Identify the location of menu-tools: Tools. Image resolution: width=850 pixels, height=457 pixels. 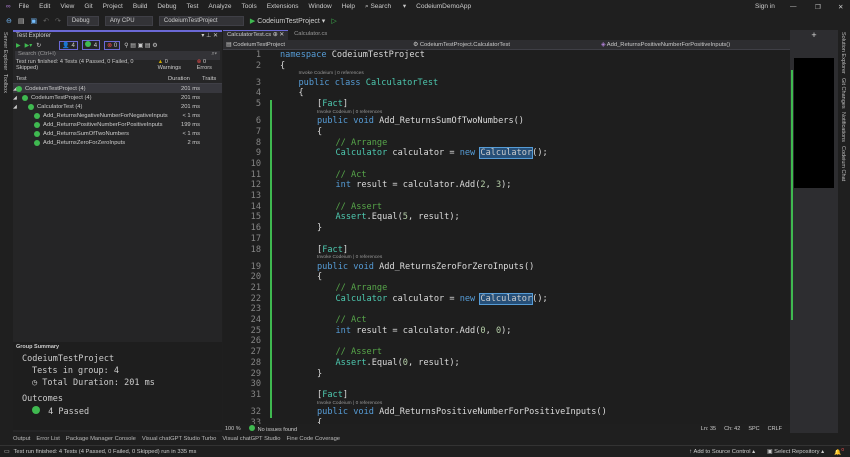
(249, 6).